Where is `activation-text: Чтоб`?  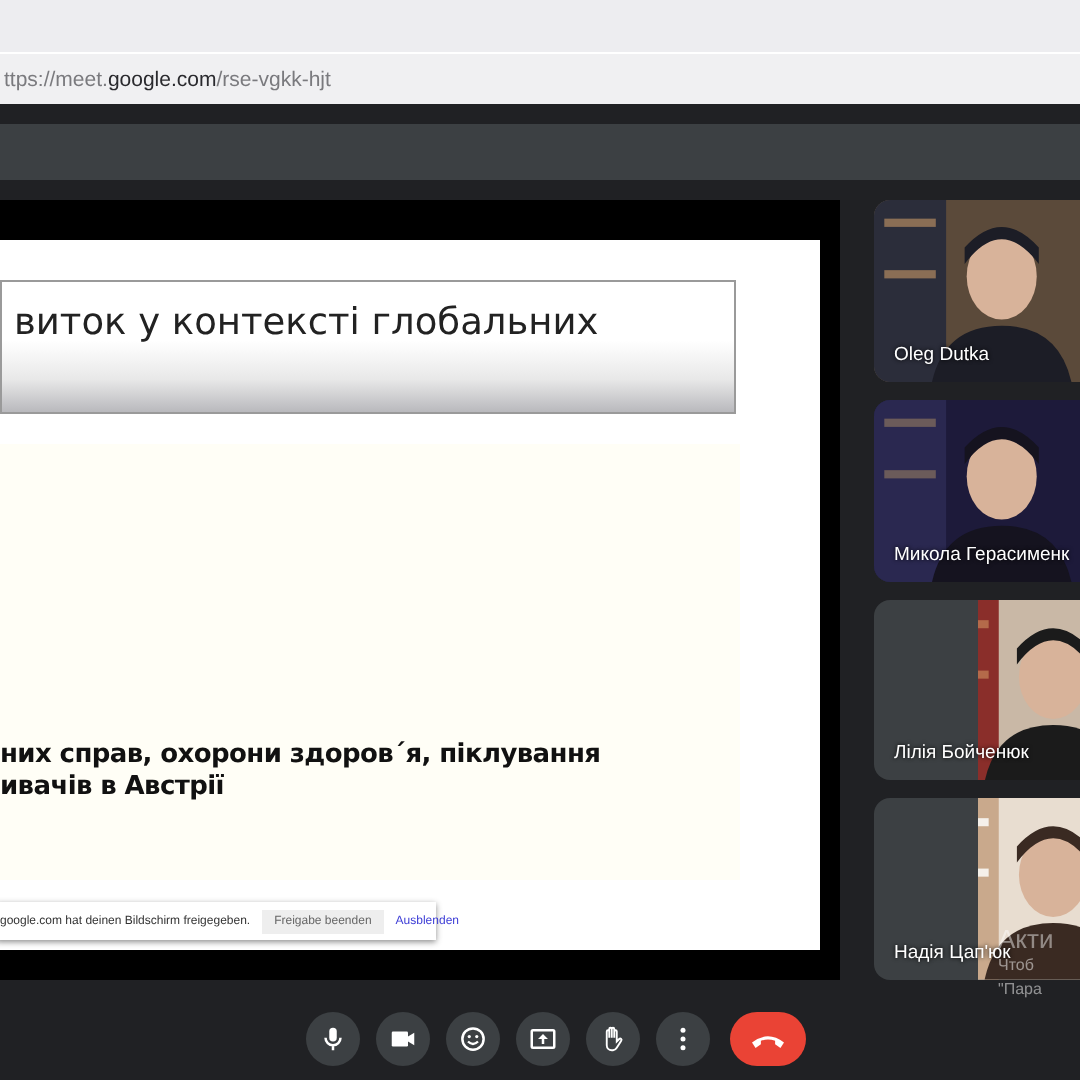
activation-text: Чтоб is located at coordinates (1017, 967).